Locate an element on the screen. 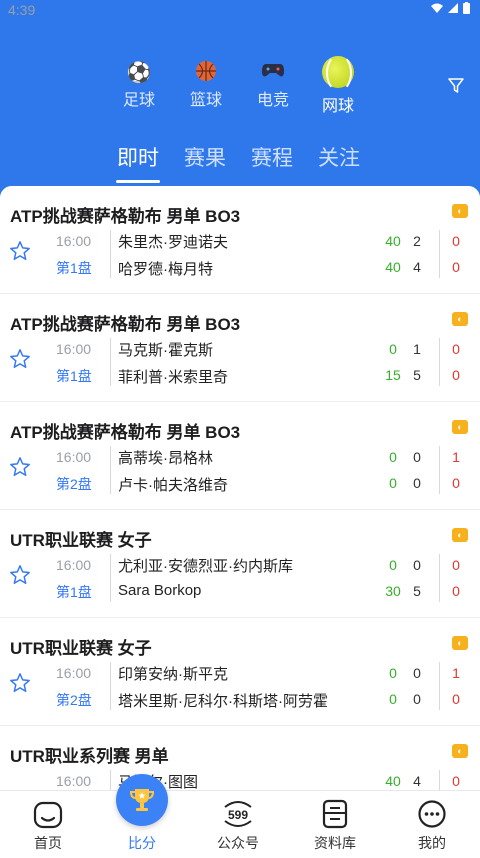 This screenshot has height=858, width=480. nav-label: 我的 is located at coordinates (432, 843).